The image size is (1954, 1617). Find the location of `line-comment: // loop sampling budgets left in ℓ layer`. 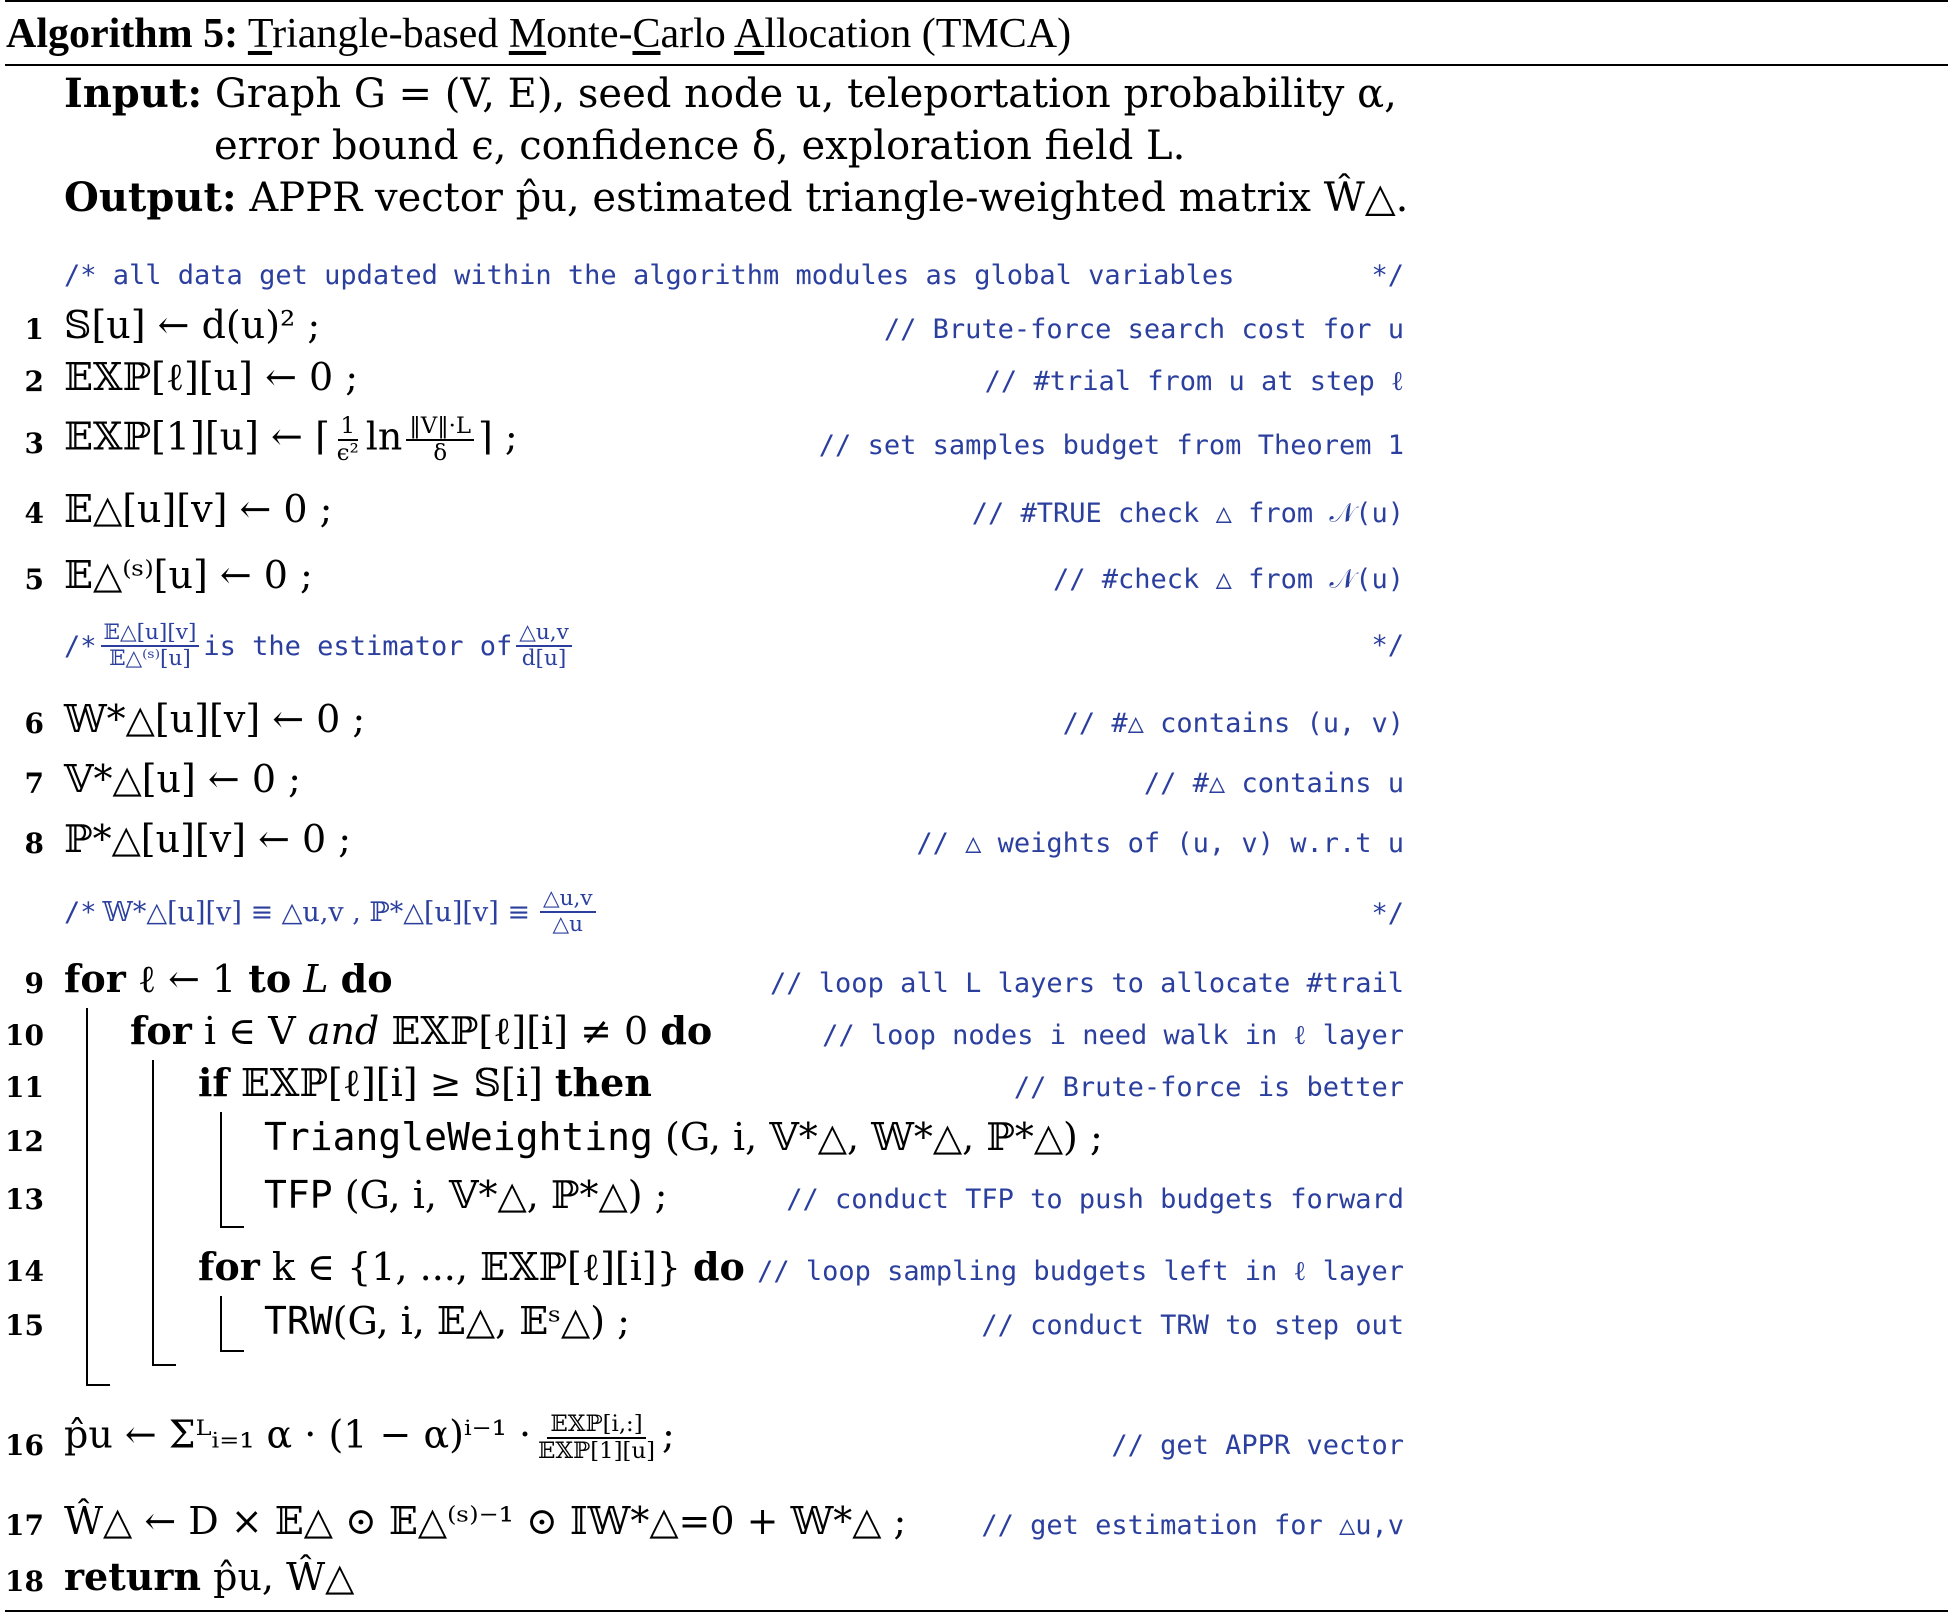

line-comment: // loop sampling budgets left in ℓ layer is located at coordinates (1080, 1271).